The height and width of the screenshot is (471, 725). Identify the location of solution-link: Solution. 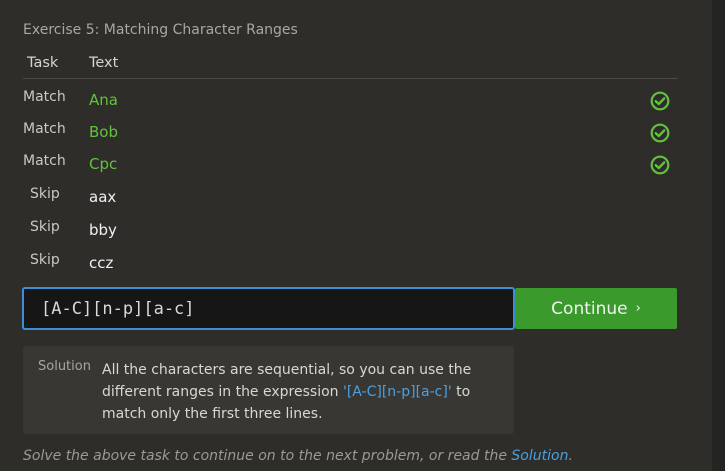
(539, 456).